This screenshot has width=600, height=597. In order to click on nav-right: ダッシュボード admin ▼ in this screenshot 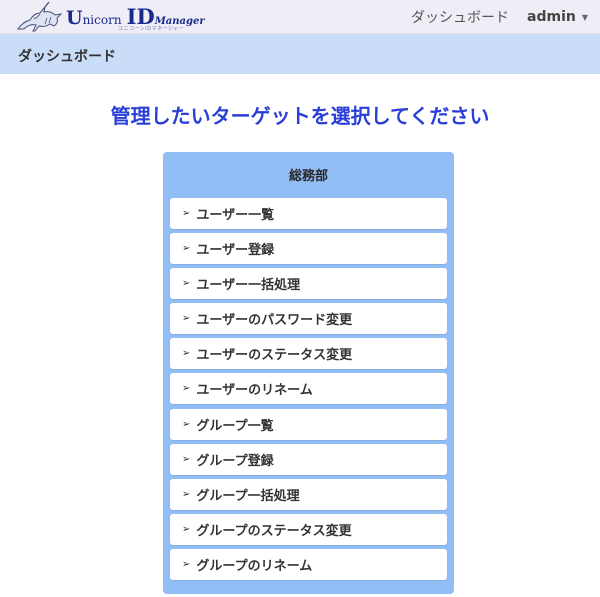, I will do `click(499, 17)`.